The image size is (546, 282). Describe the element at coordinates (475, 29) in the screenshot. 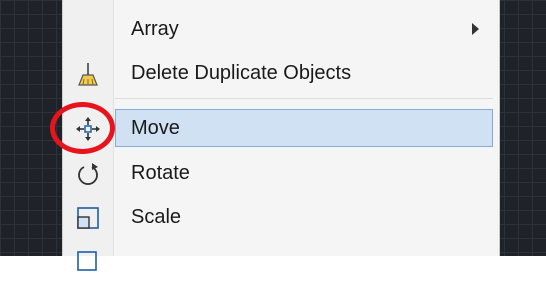

I see `submenu-arrow-icon` at that location.